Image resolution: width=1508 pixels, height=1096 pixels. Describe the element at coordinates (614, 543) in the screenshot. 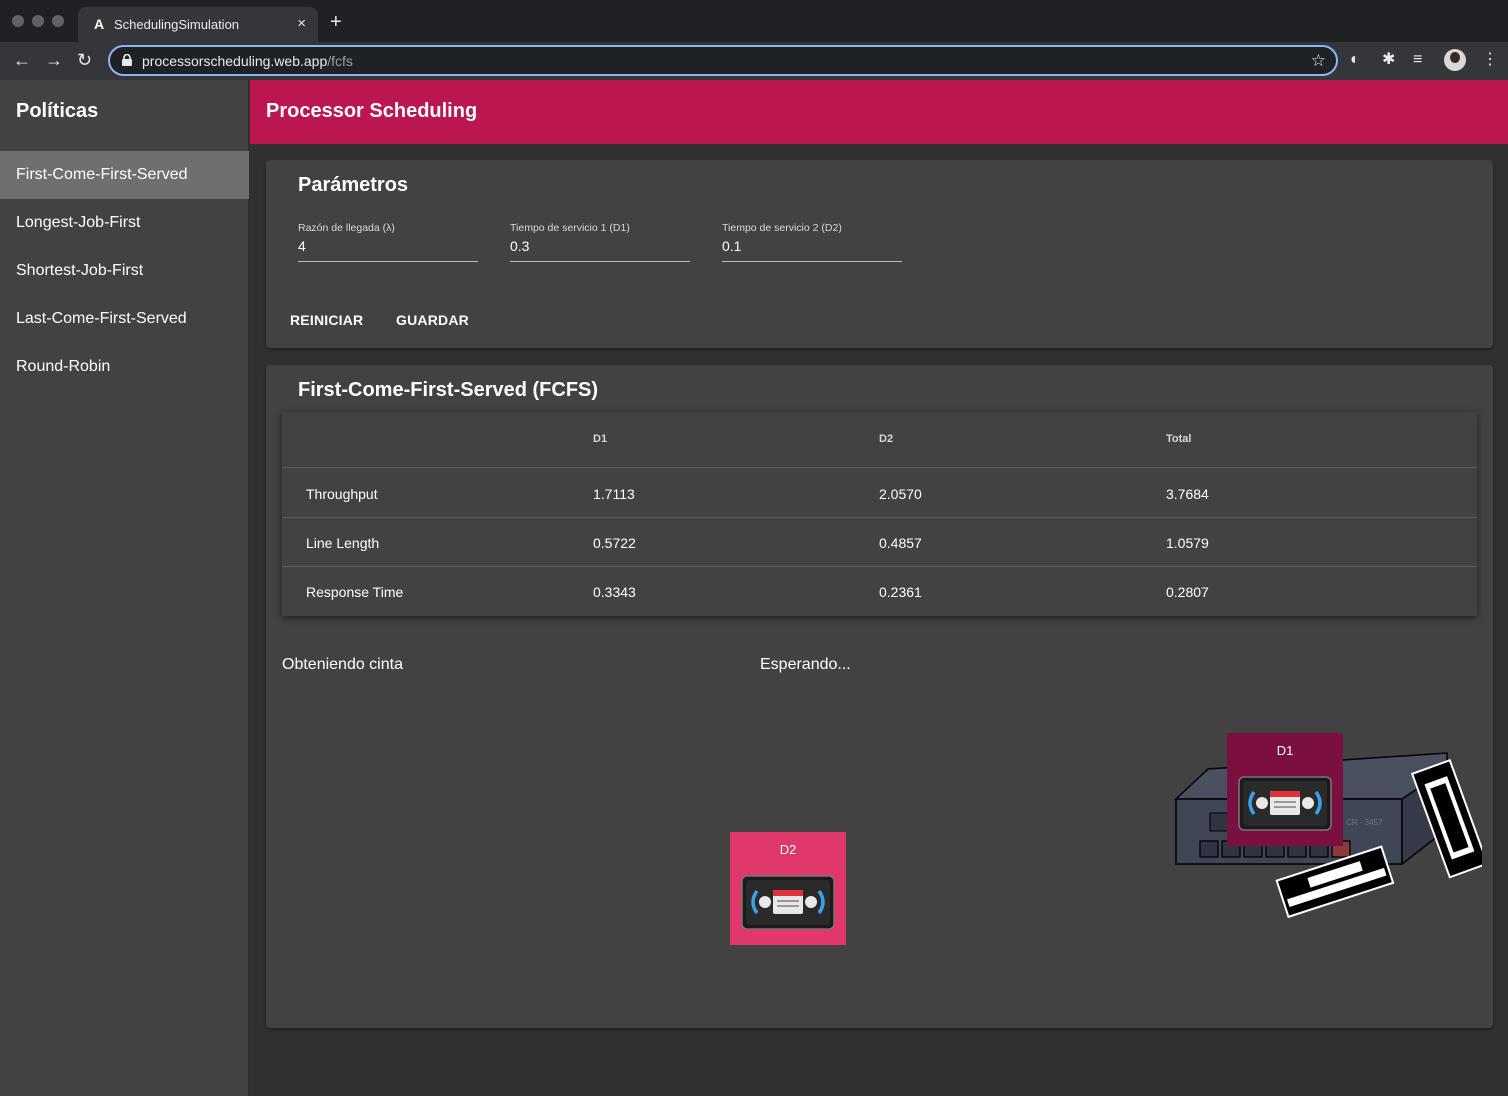

I see `d1-cell: 0.5722` at that location.